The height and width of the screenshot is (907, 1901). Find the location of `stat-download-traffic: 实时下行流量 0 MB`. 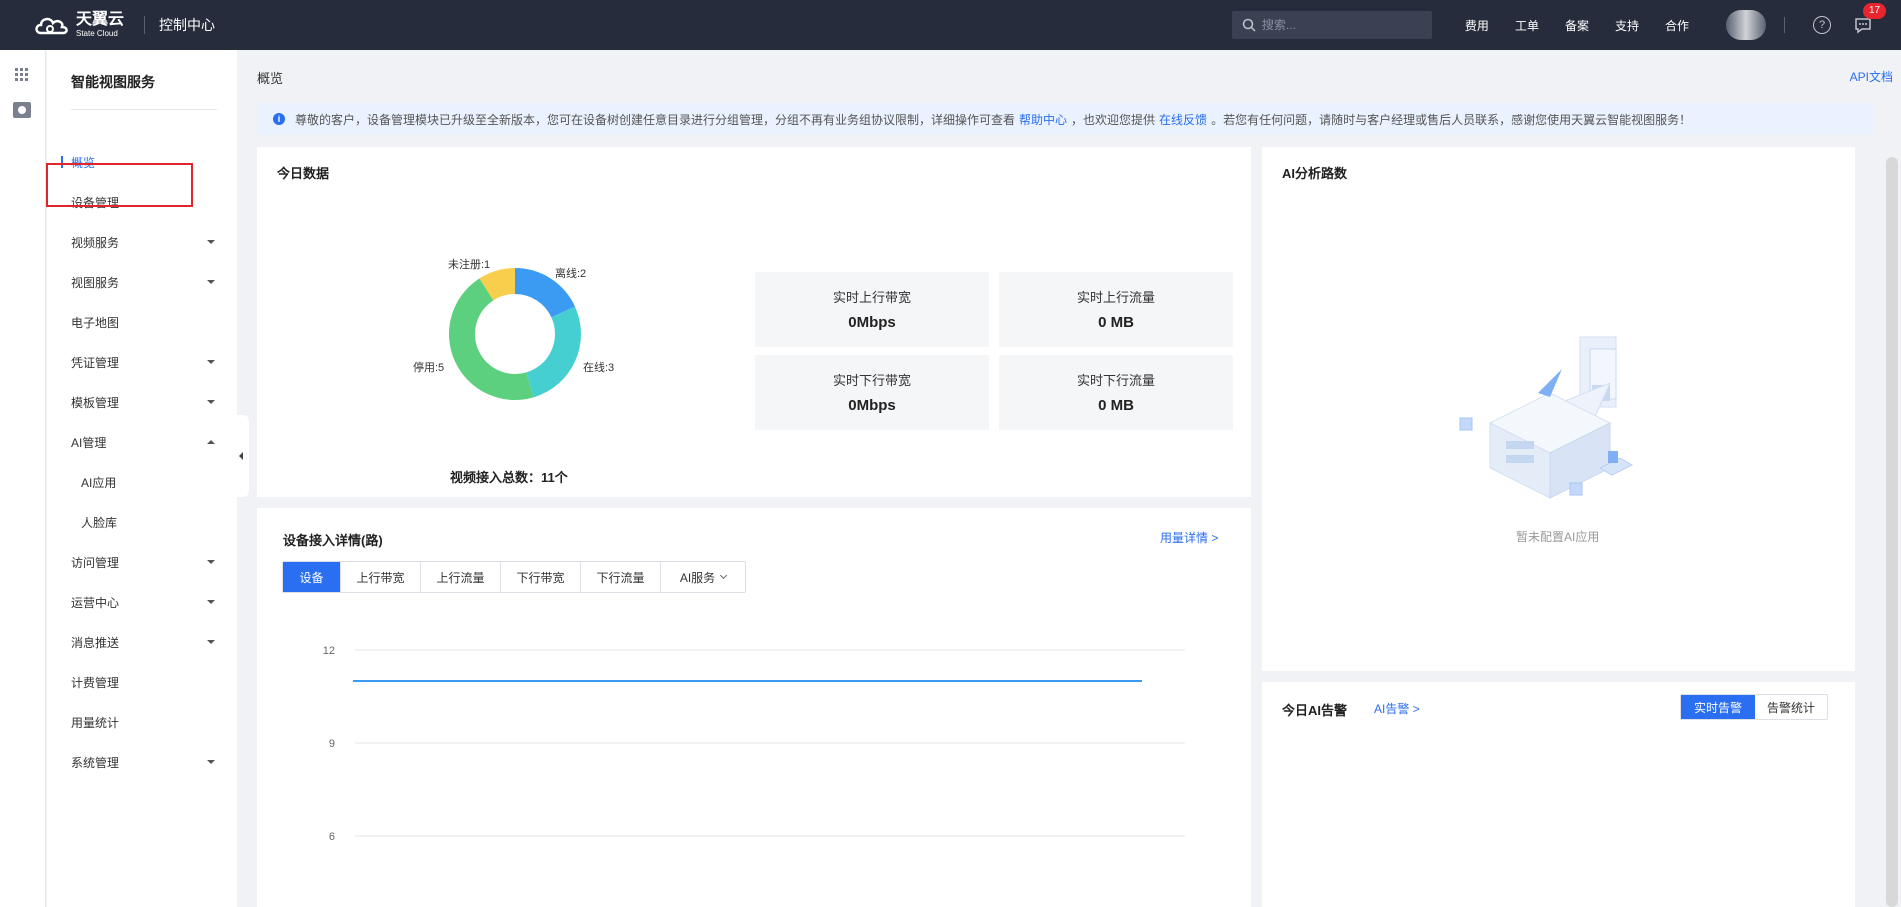

stat-download-traffic: 实时下行流量 0 MB is located at coordinates (1116, 392).